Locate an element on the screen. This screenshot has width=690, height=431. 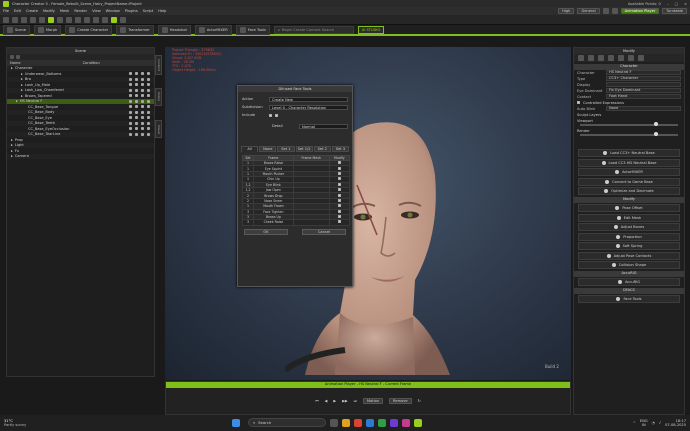
menu-render: Render is located at coordinates (80, 11).